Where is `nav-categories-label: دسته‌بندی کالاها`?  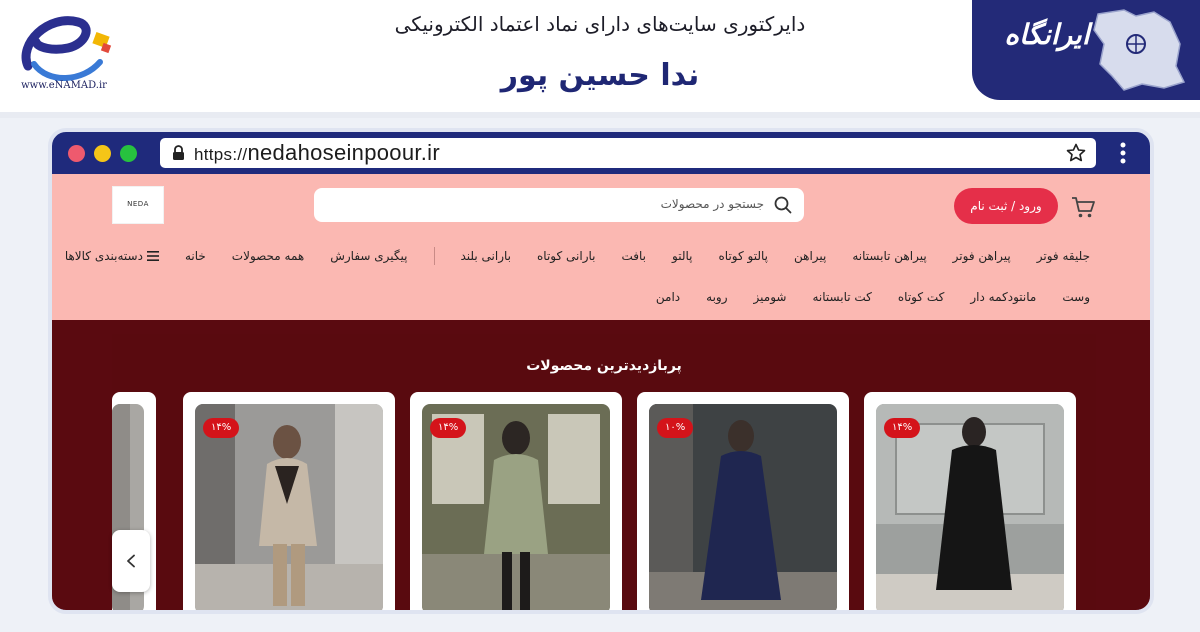
nav-categories-label: دسته‌بندی کالاها is located at coordinates (103, 256).